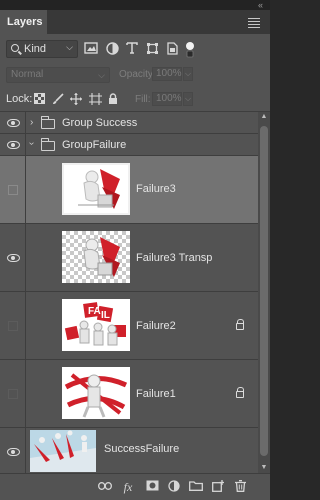  Describe the element at coordinates (142, 449) in the screenshot. I see `layer-name: SuccessFailure` at that location.